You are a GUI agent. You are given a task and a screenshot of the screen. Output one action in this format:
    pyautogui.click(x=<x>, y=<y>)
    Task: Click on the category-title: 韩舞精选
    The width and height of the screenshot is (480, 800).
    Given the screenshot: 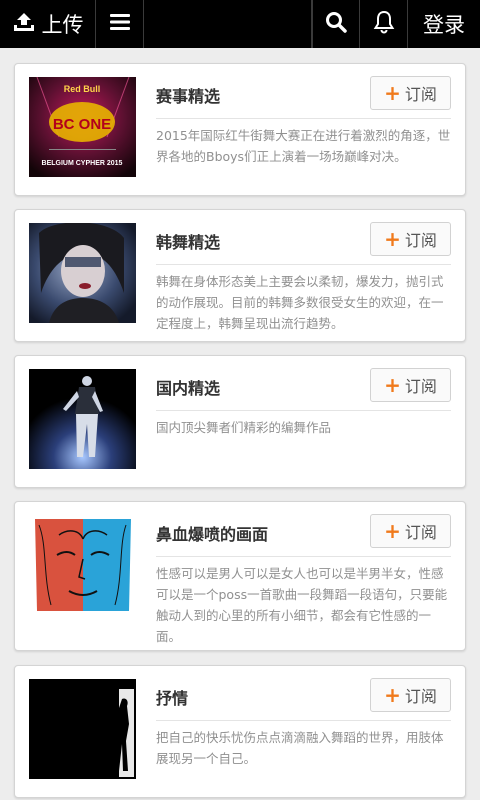 What is the action you would take?
    pyautogui.click(x=188, y=242)
    